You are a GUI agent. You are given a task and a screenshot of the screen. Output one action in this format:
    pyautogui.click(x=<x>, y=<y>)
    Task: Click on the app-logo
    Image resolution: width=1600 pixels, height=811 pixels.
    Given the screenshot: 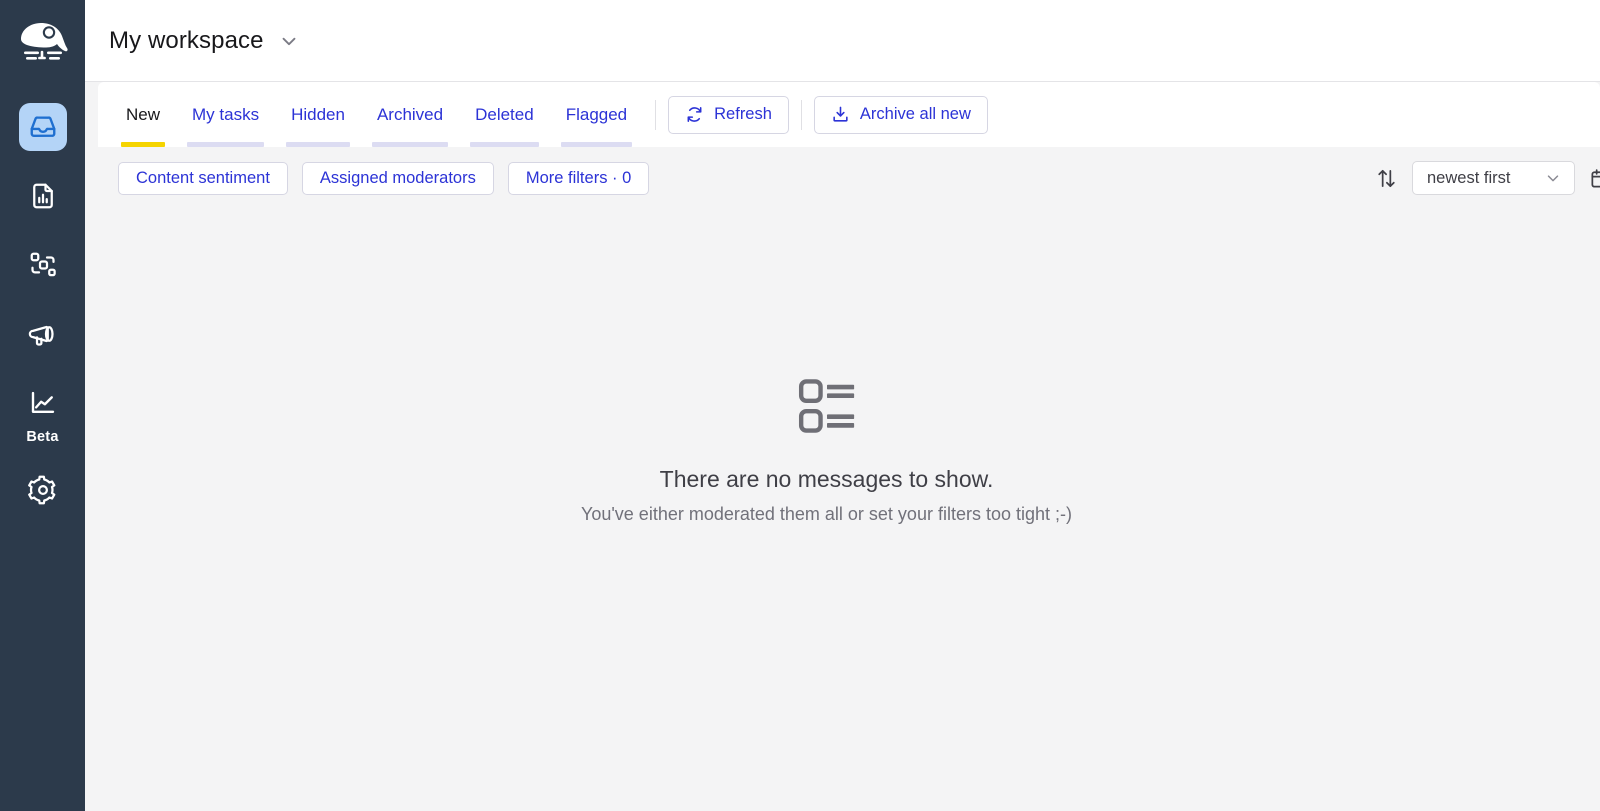 What is the action you would take?
    pyautogui.click(x=42, y=41)
    